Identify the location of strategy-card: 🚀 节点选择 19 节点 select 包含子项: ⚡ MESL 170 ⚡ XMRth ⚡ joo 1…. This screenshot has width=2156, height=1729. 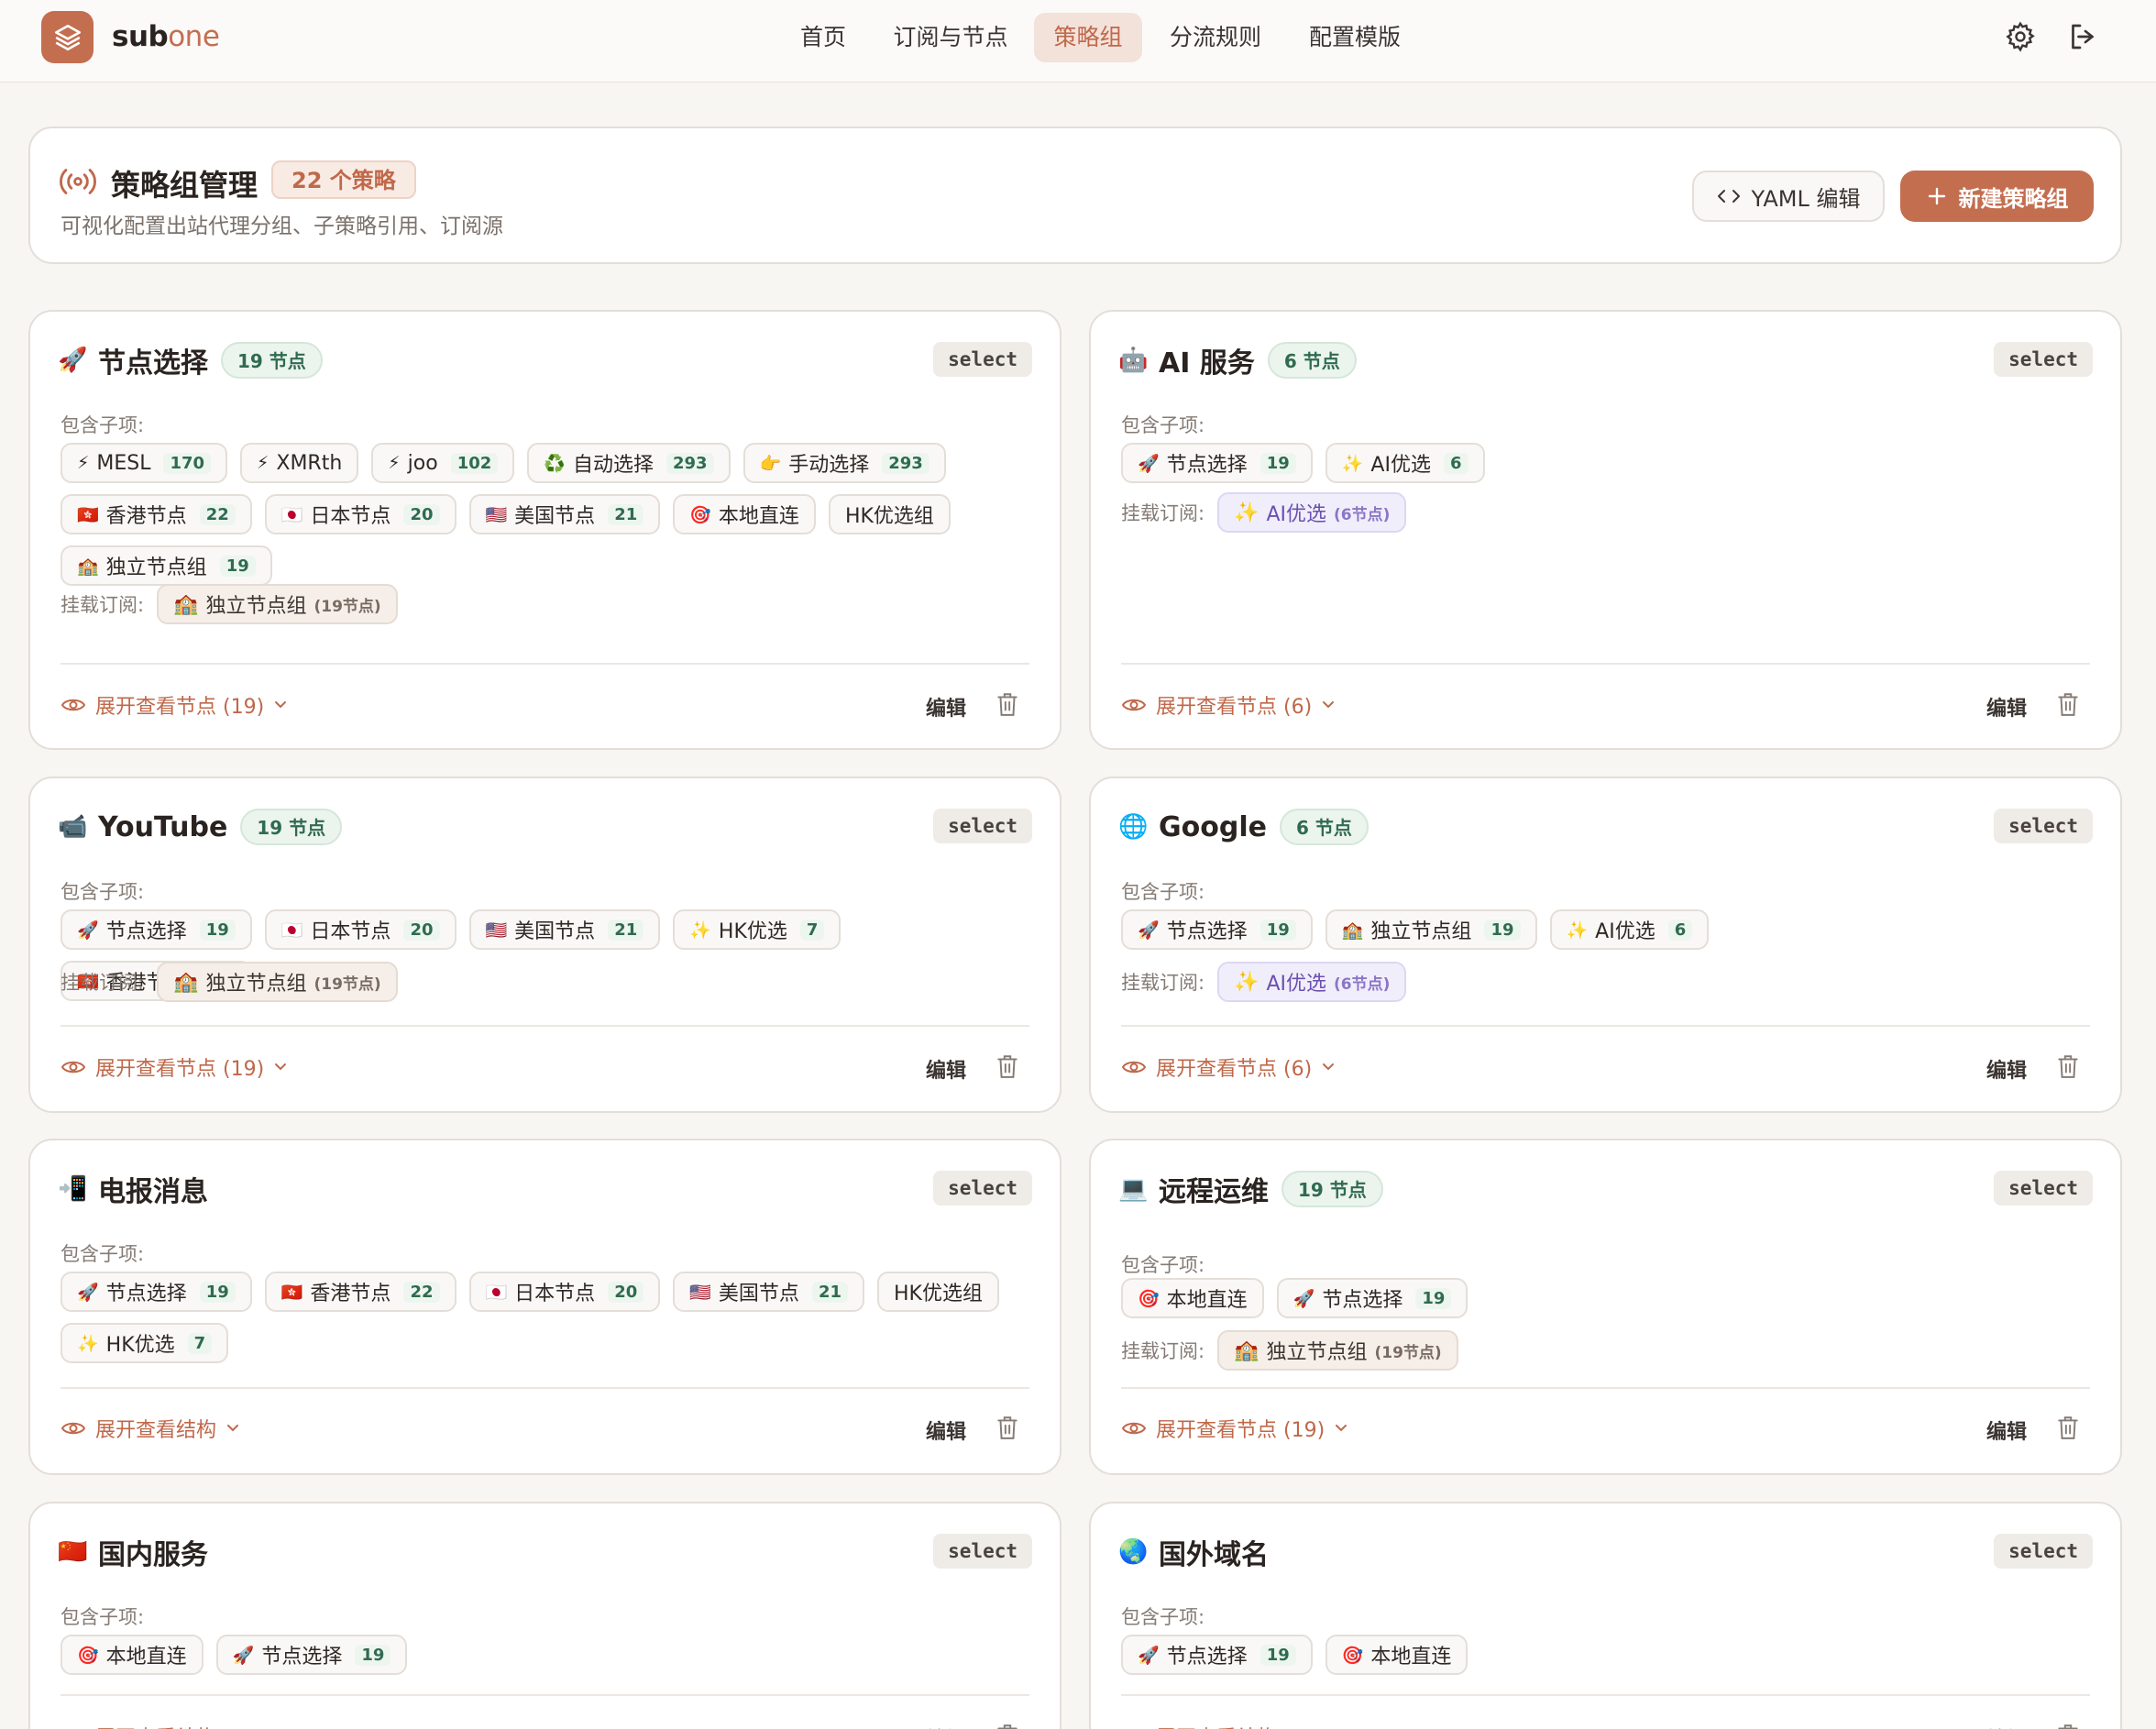
(545, 530).